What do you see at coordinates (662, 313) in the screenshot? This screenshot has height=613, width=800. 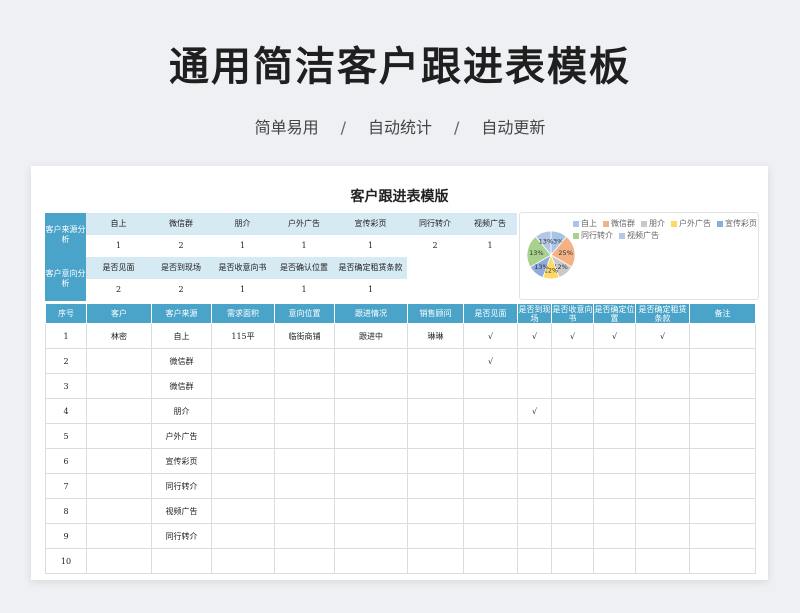 I see `column-header: 是否确定租赁条款` at bounding box center [662, 313].